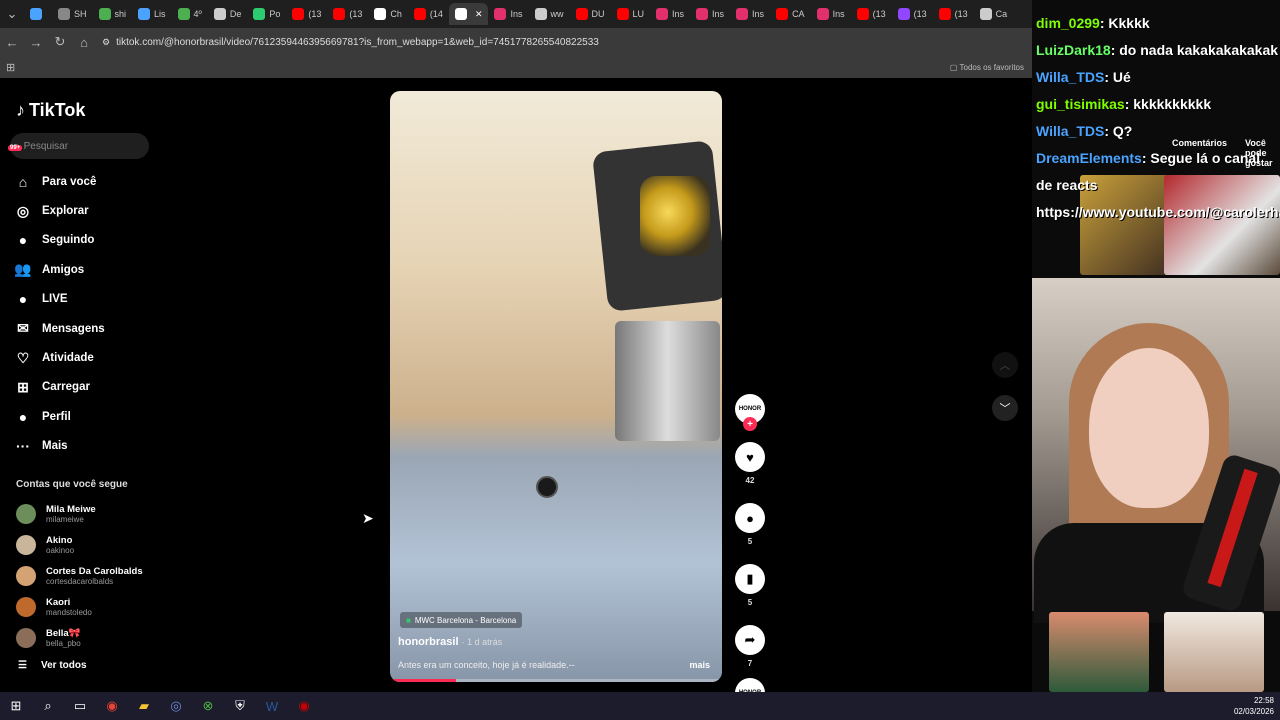  I want to click on tab-label: CA, so click(798, 14).